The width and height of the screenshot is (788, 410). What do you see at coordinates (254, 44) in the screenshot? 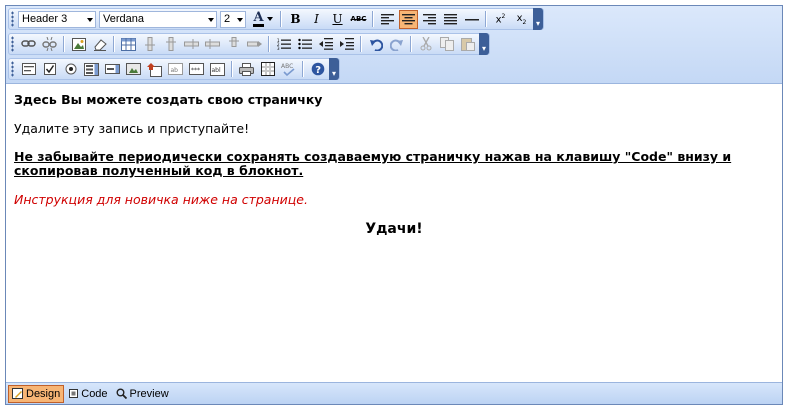
I see `delete-row-button` at bounding box center [254, 44].